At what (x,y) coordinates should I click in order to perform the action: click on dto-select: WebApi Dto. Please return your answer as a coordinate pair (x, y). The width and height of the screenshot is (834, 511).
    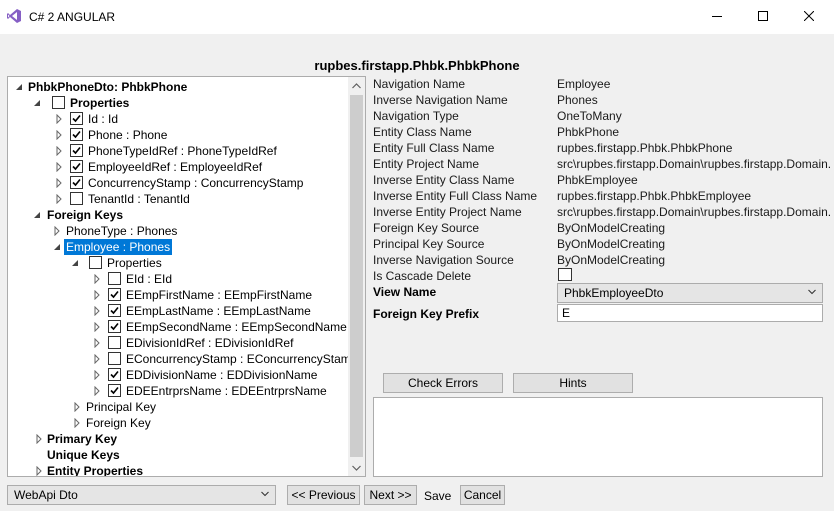
    Looking at the image, I should click on (141, 495).